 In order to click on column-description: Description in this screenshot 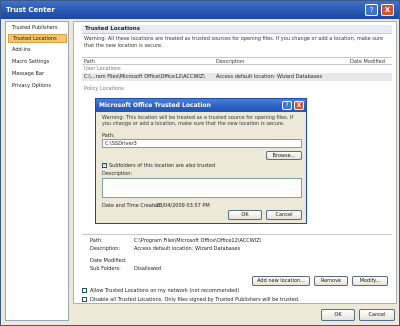, I will do `click(230, 62)`.